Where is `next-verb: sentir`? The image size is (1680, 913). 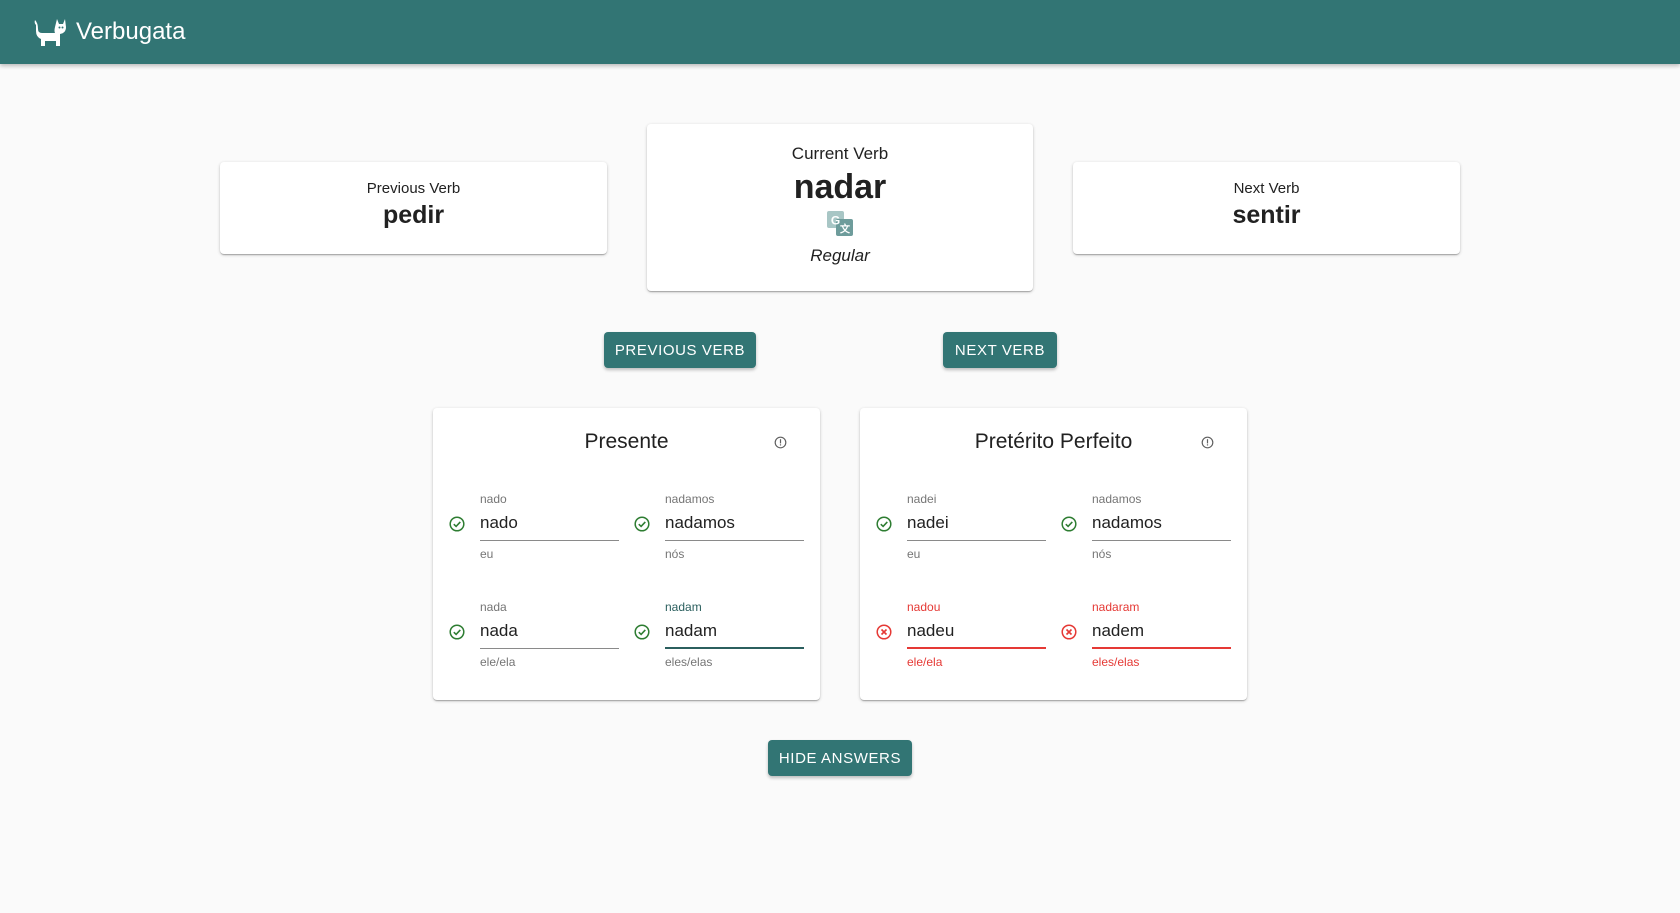
next-verb: sentir is located at coordinates (1266, 215).